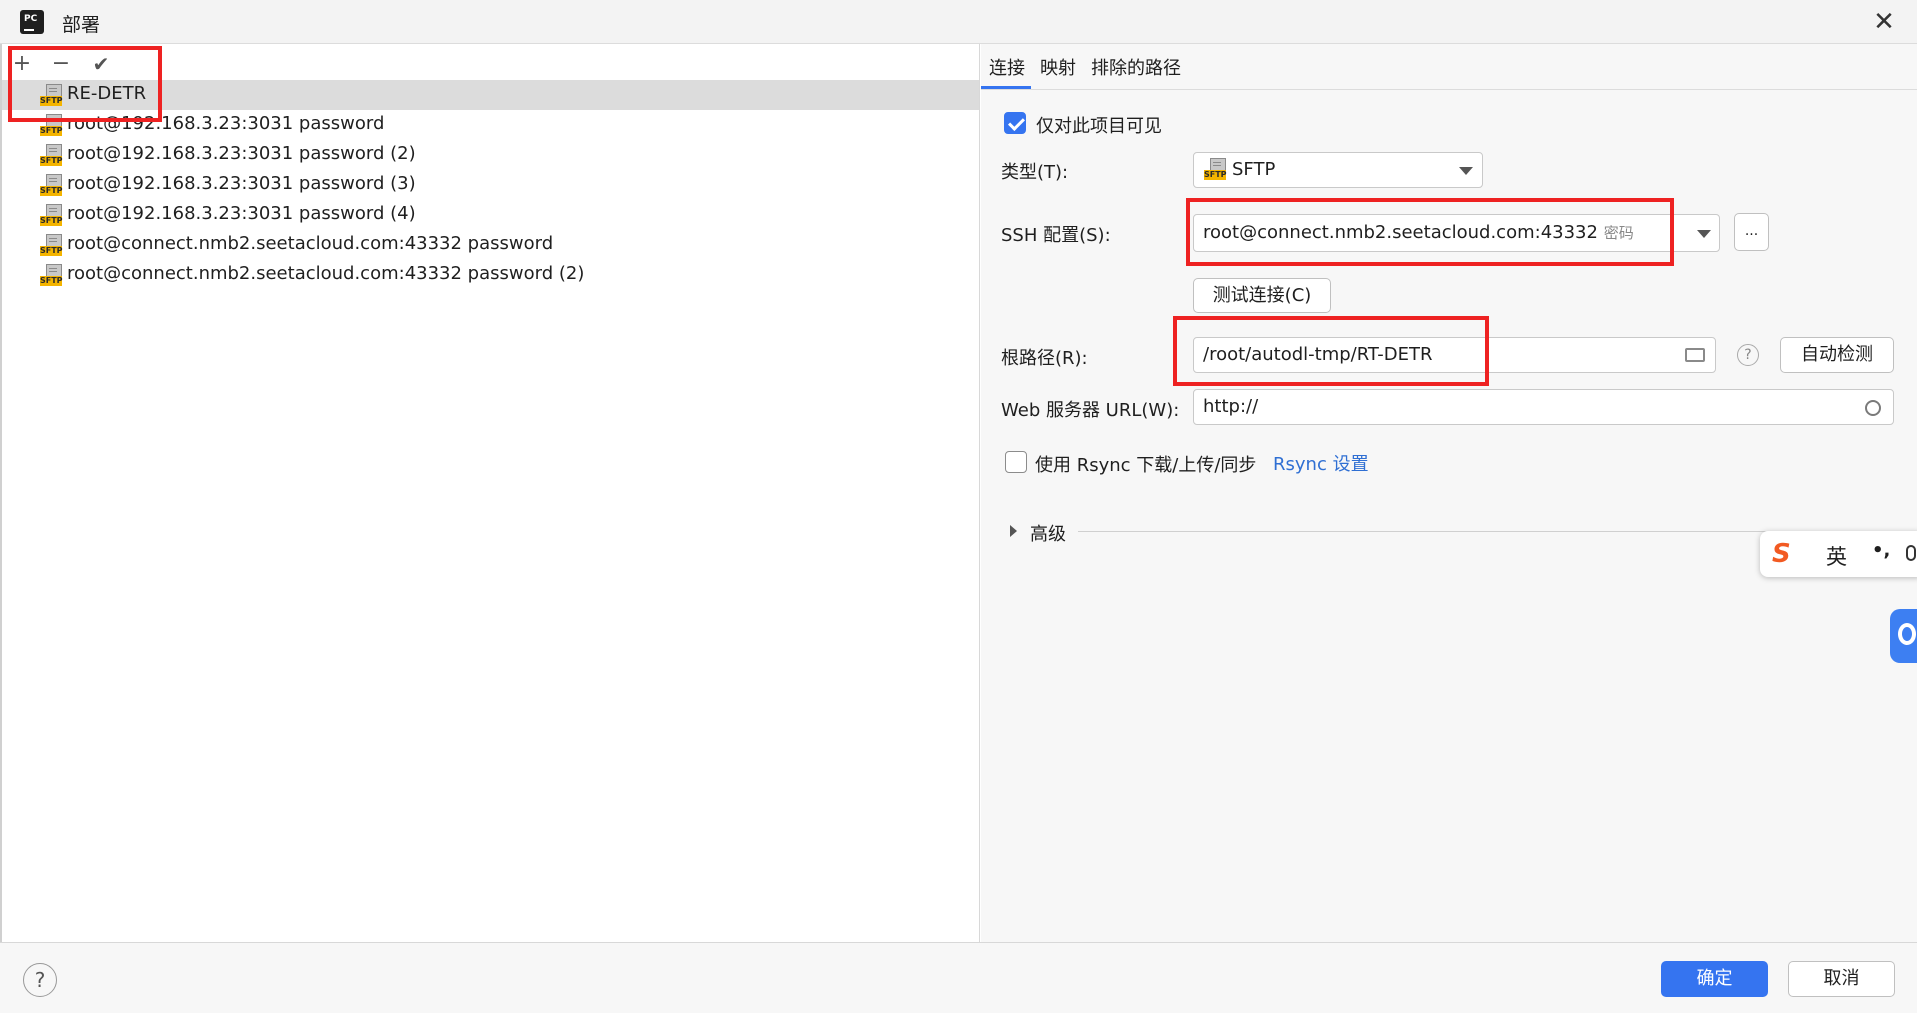 The height and width of the screenshot is (1013, 1917). Describe the element at coordinates (1321, 463) in the screenshot. I see `rsync-settings-link: Rsync 设置` at that location.